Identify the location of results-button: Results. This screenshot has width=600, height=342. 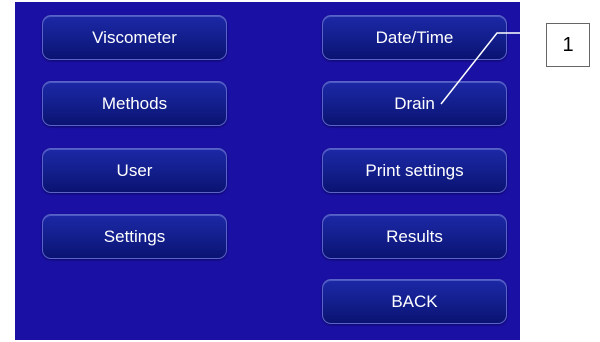
(414, 236).